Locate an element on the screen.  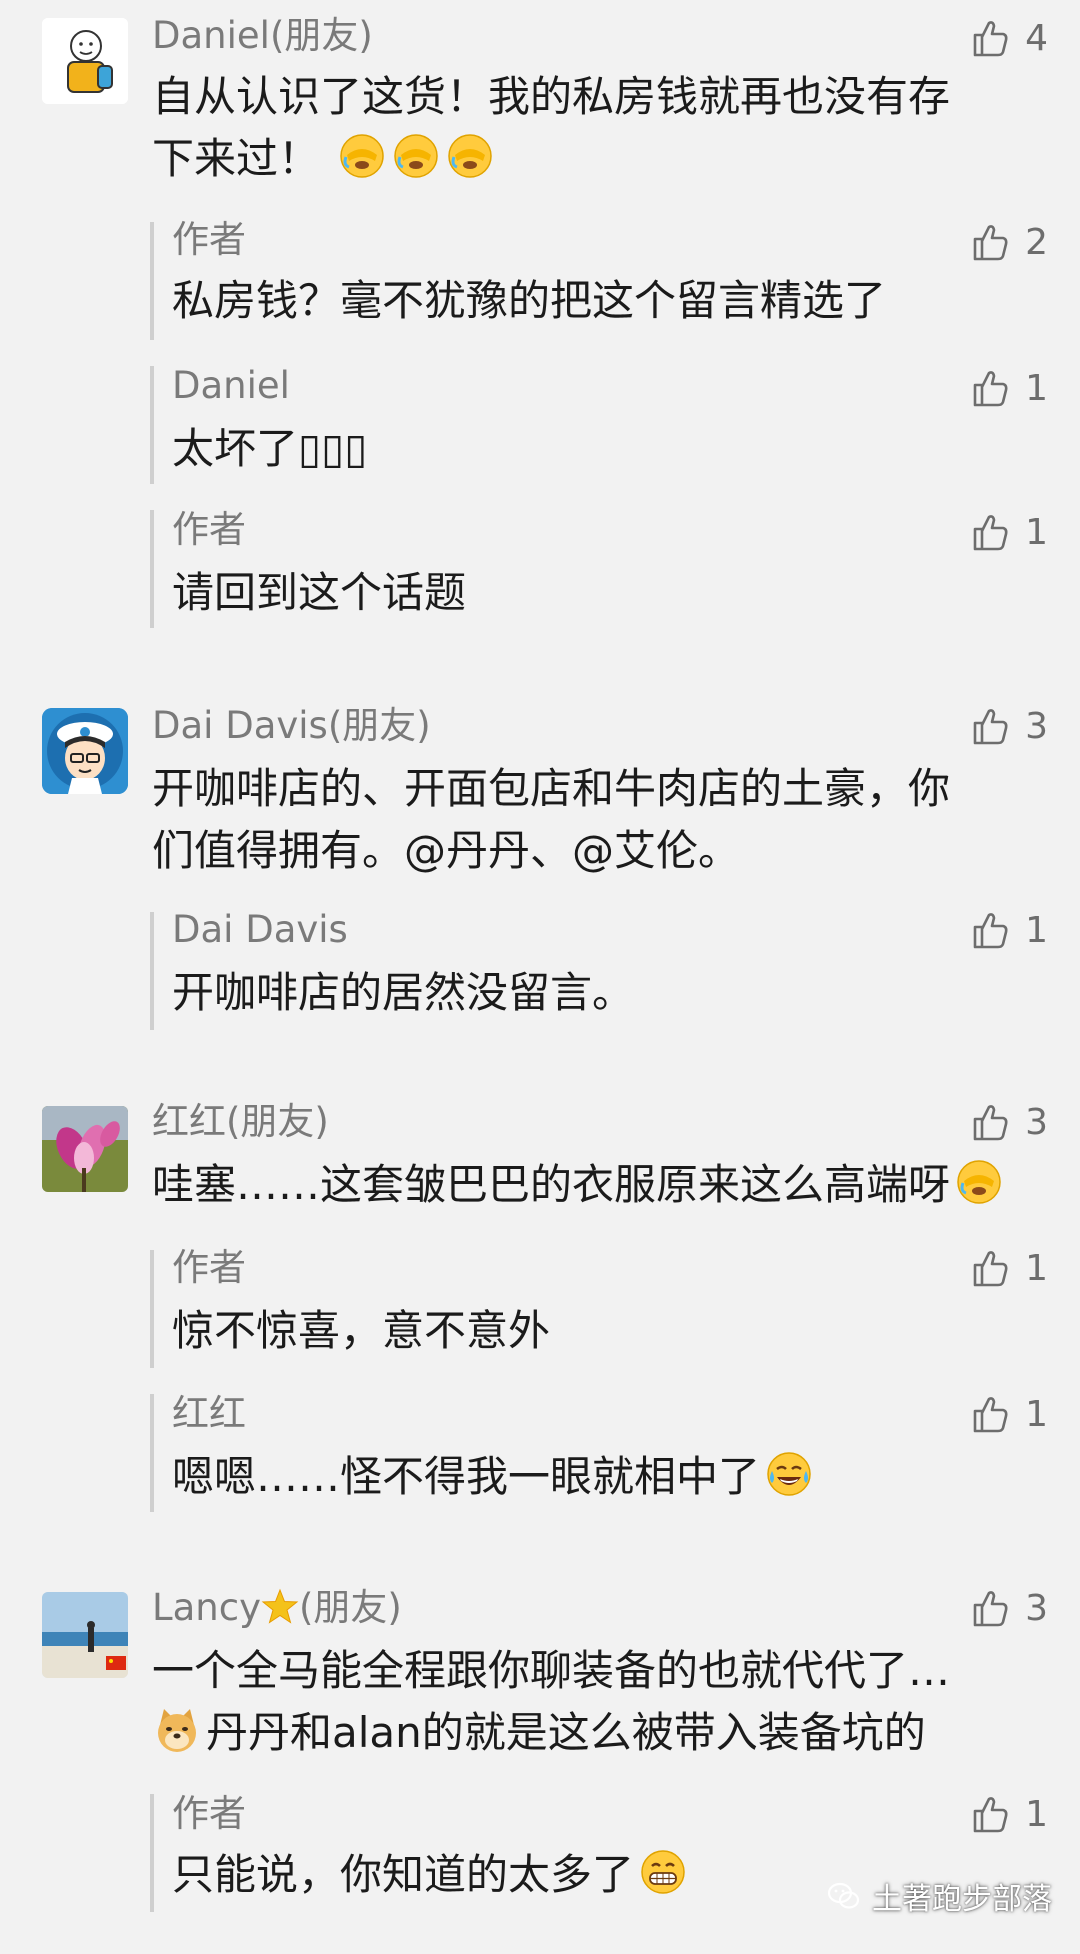
doge-emoji-icon is located at coordinates (177, 1730).